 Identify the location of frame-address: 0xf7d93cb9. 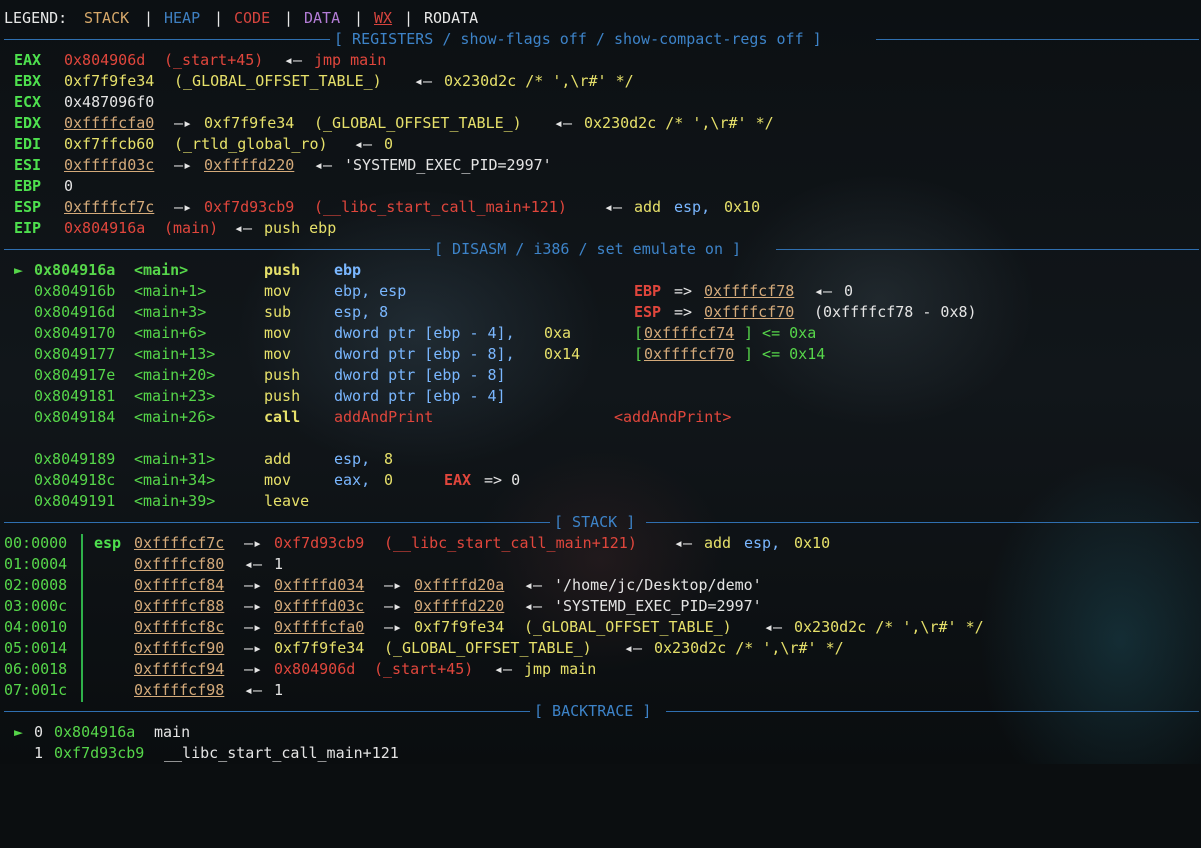
(99, 753).